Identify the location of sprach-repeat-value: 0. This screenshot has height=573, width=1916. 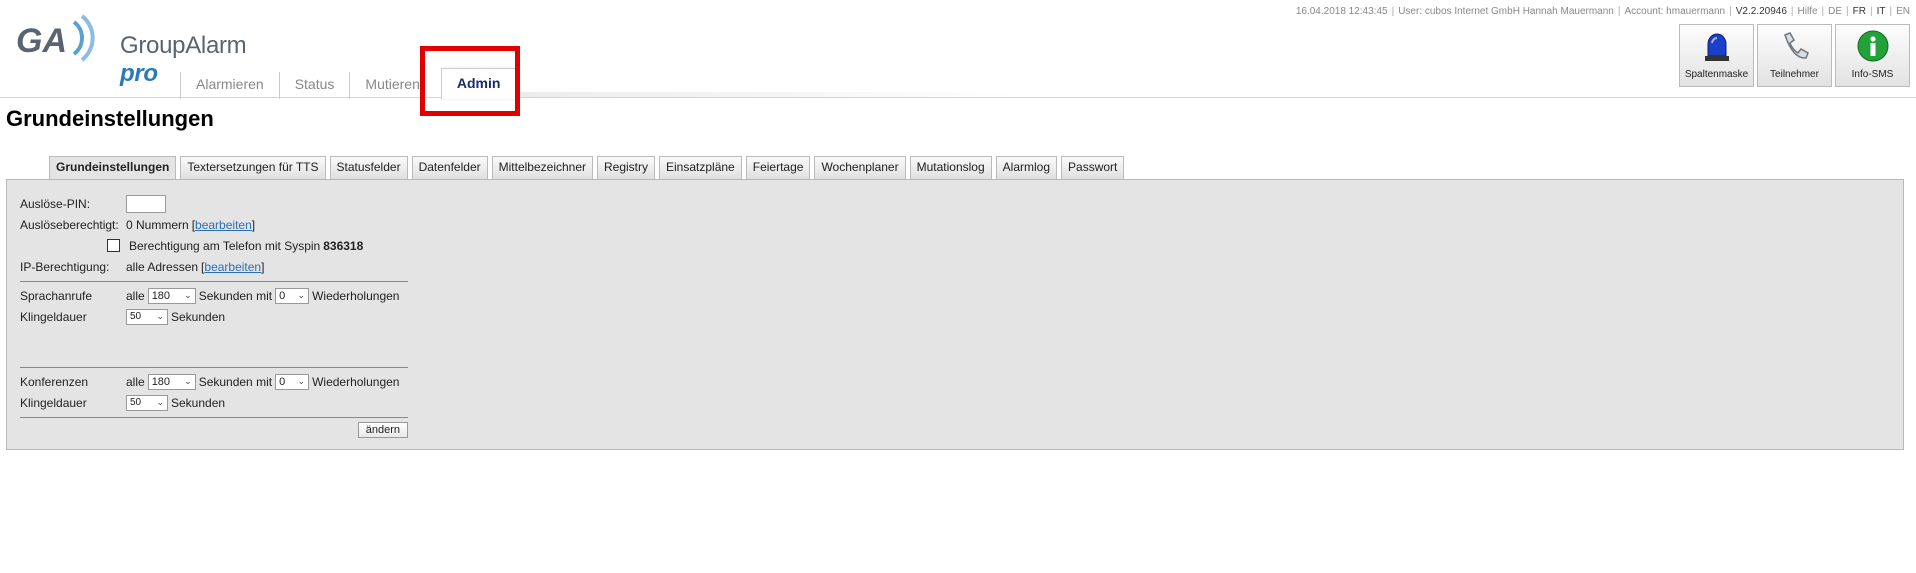
(282, 295).